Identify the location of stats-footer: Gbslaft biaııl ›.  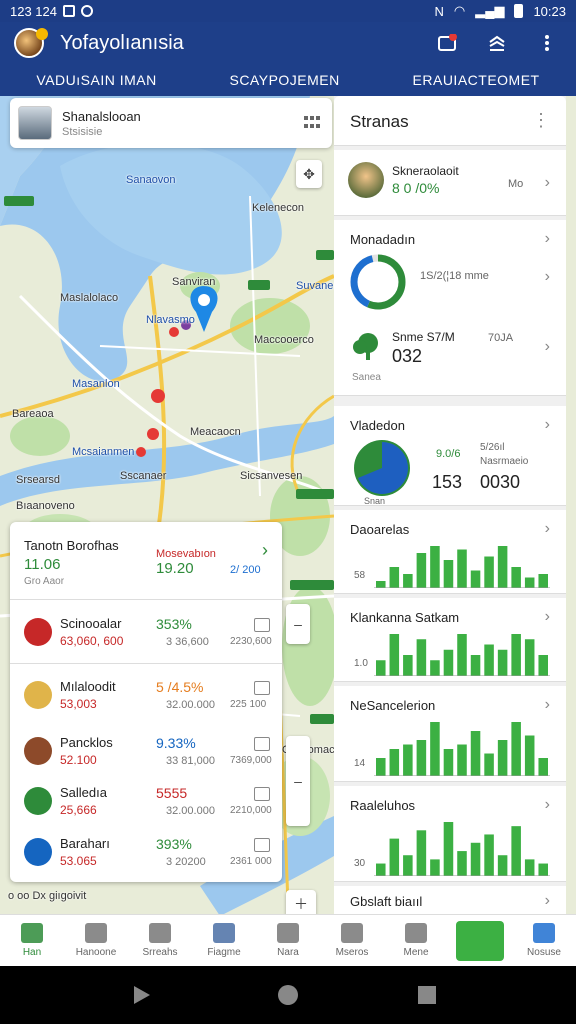
(450, 901).